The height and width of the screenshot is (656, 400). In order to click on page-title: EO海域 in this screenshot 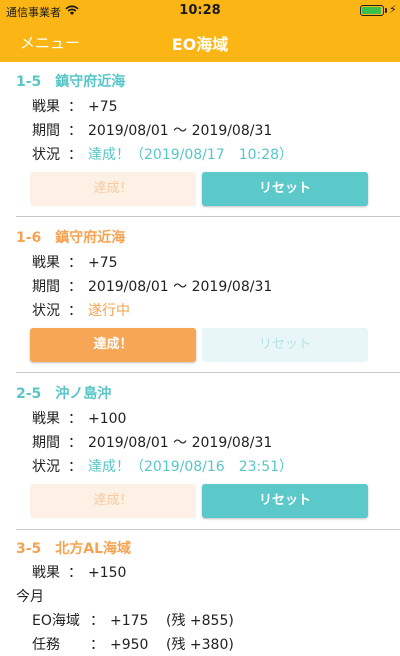, I will do `click(200, 44)`.